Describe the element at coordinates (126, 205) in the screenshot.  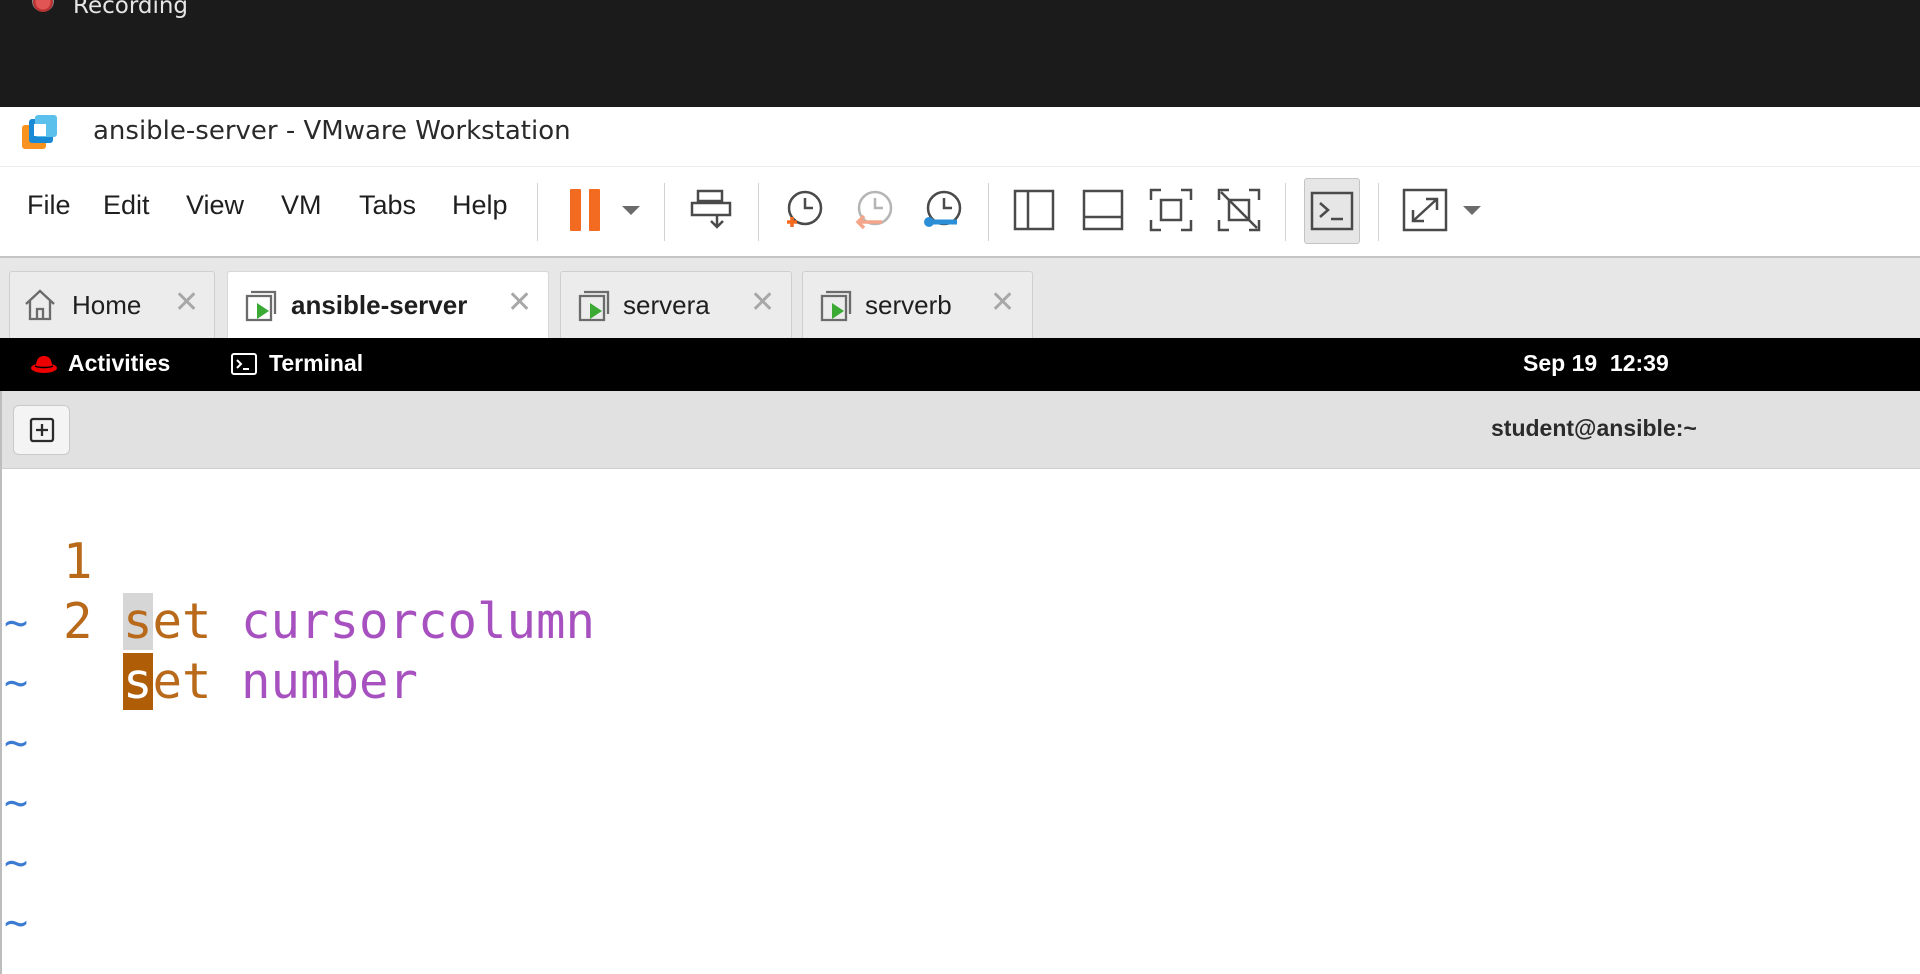
I see `menu-edit: Edit` at that location.